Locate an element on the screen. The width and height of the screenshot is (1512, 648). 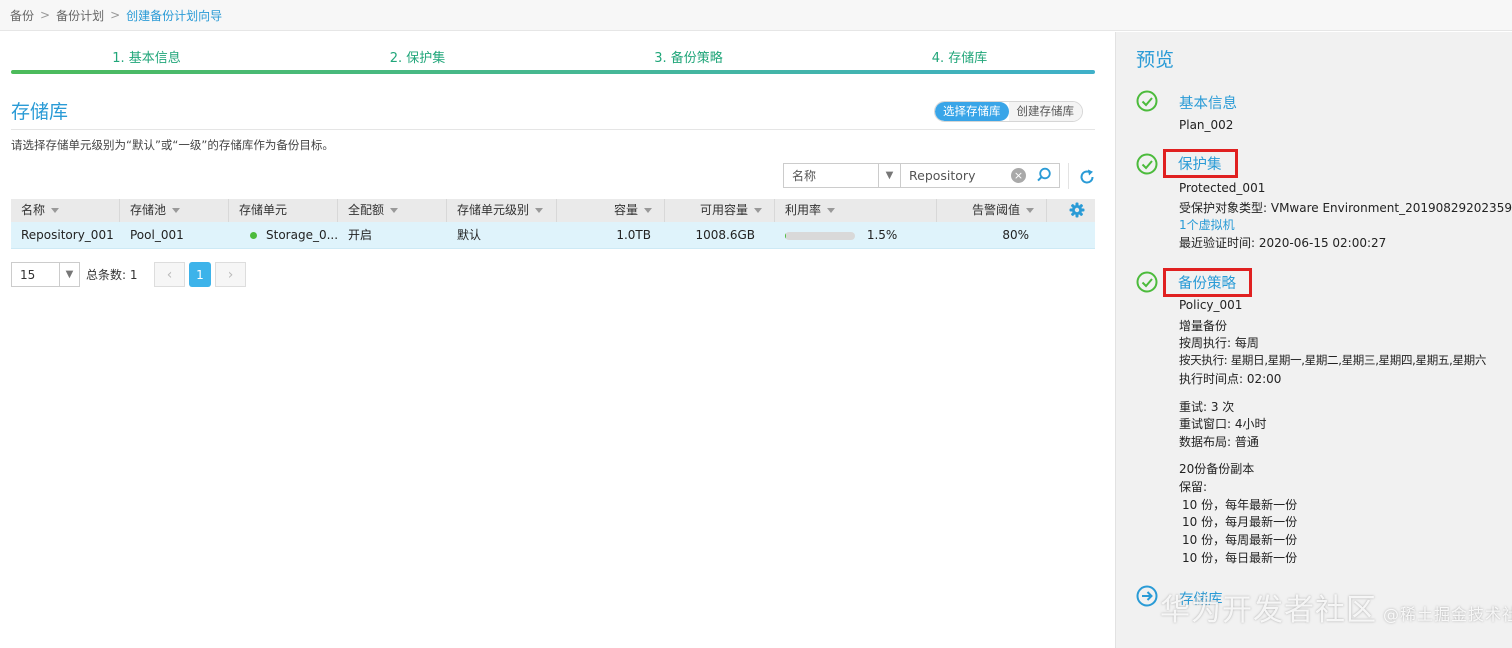
cell-pool: Pool_001 is located at coordinates (157, 235).